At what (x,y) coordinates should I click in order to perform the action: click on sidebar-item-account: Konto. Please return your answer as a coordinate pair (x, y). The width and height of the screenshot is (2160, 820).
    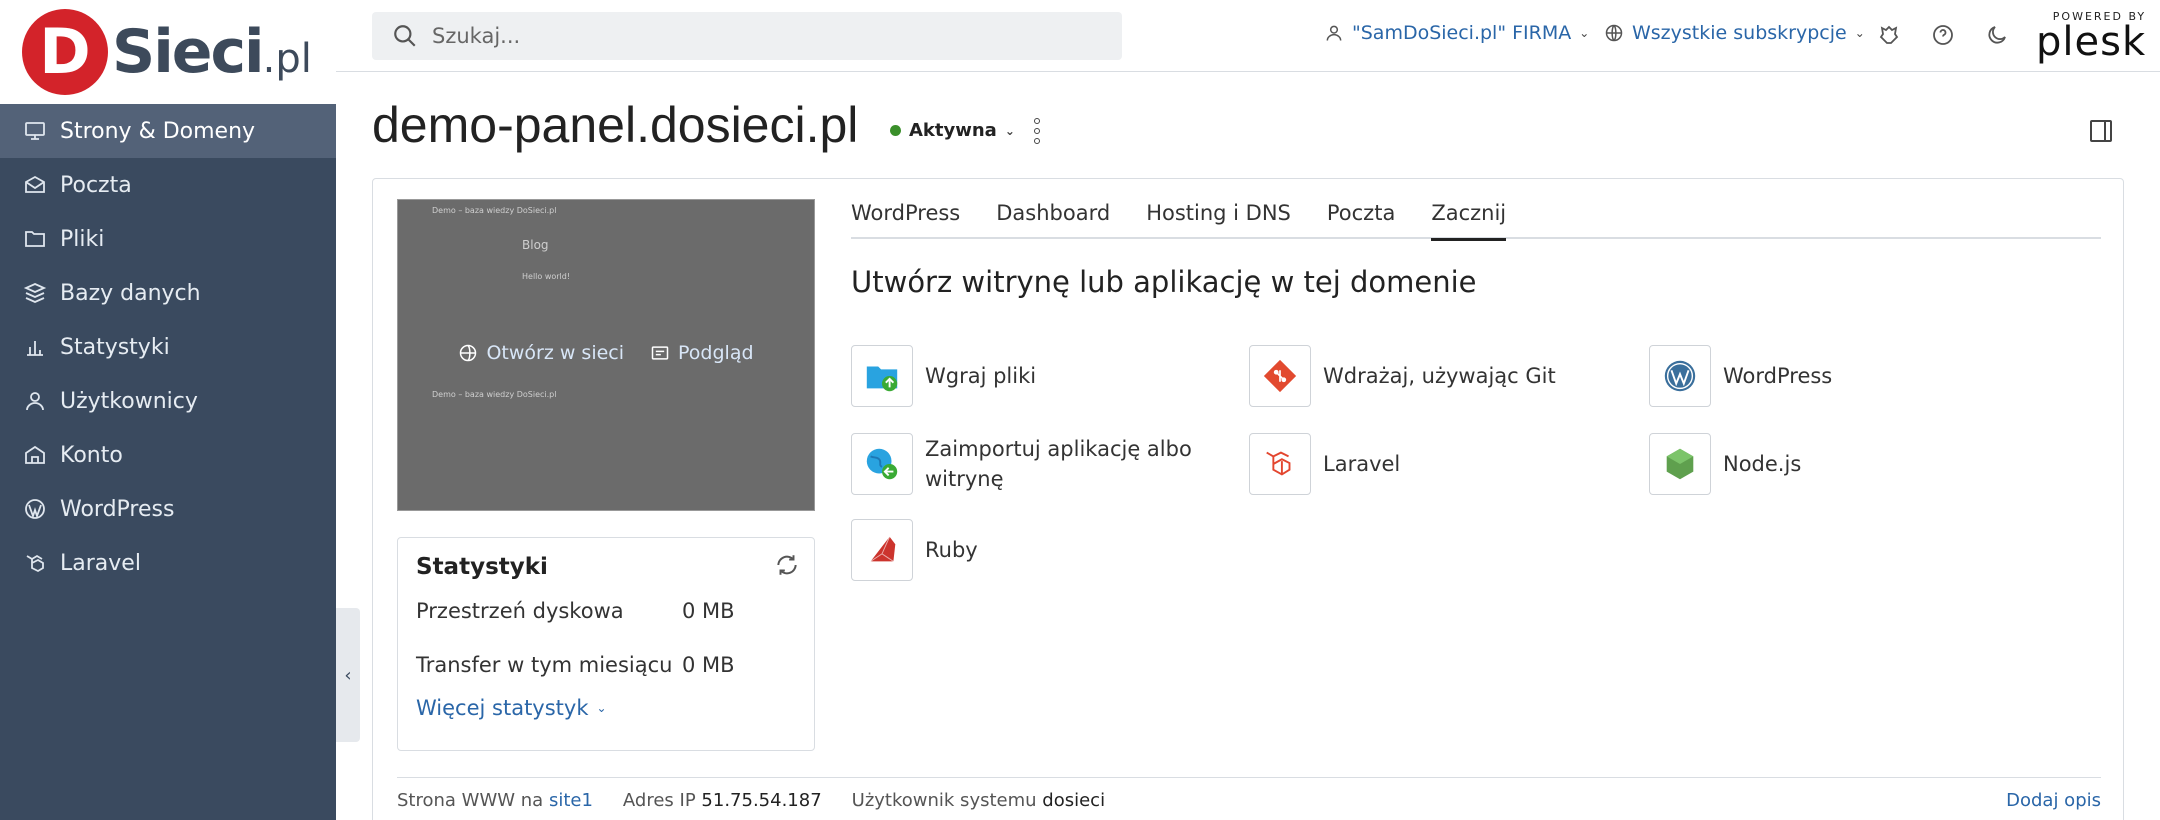
    Looking at the image, I should click on (168, 455).